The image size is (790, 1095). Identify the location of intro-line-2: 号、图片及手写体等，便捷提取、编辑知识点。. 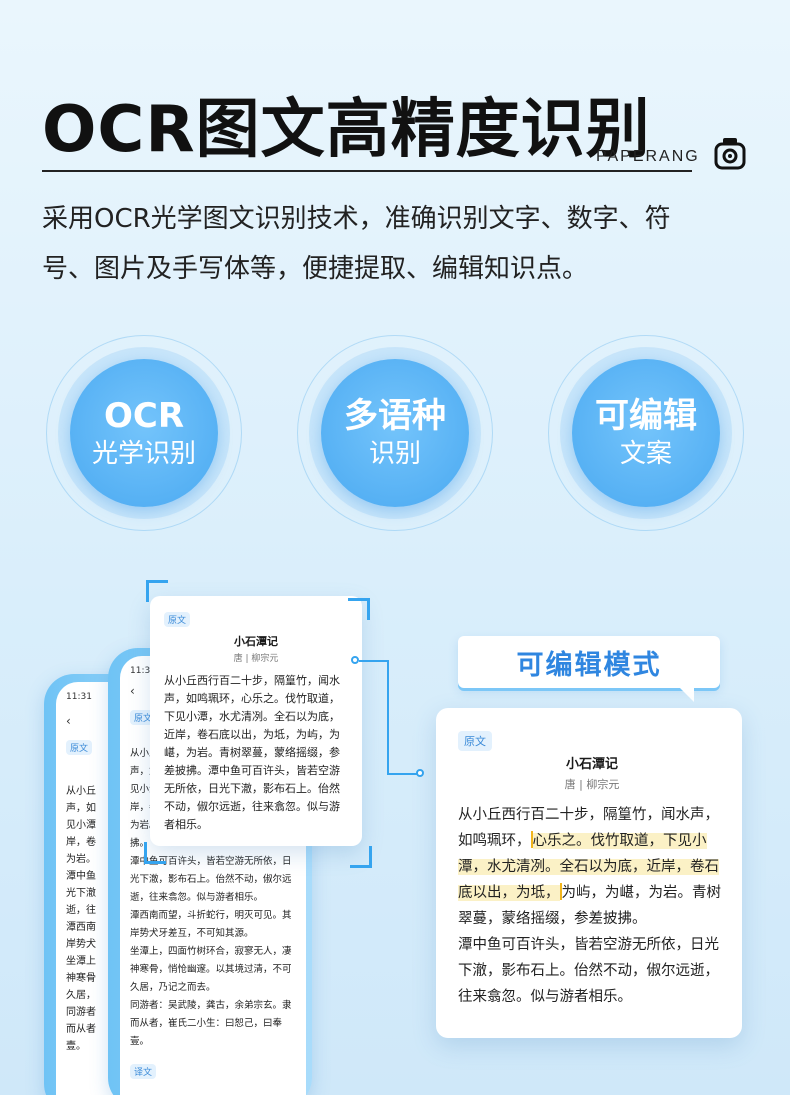
(315, 269).